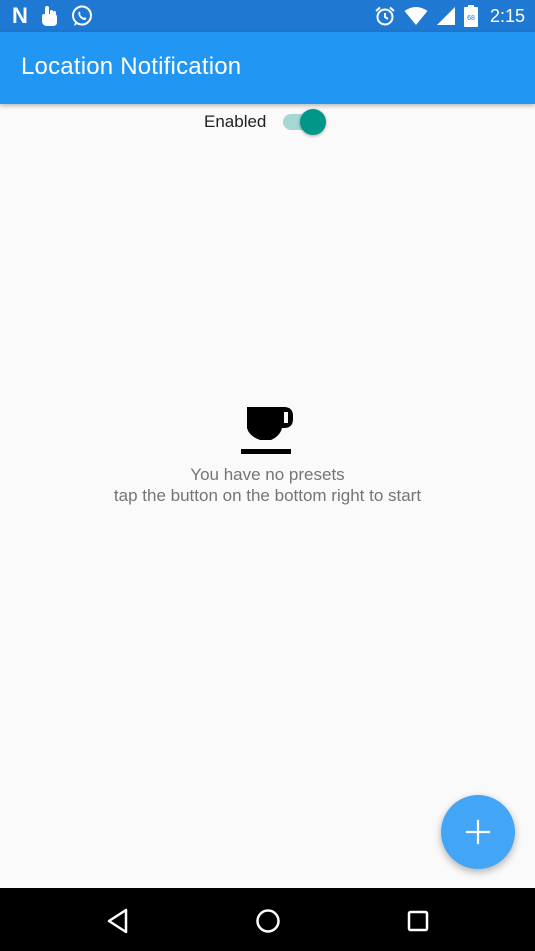 The image size is (535, 951). I want to click on status-right-icons: 68 2:15, so click(449, 16).